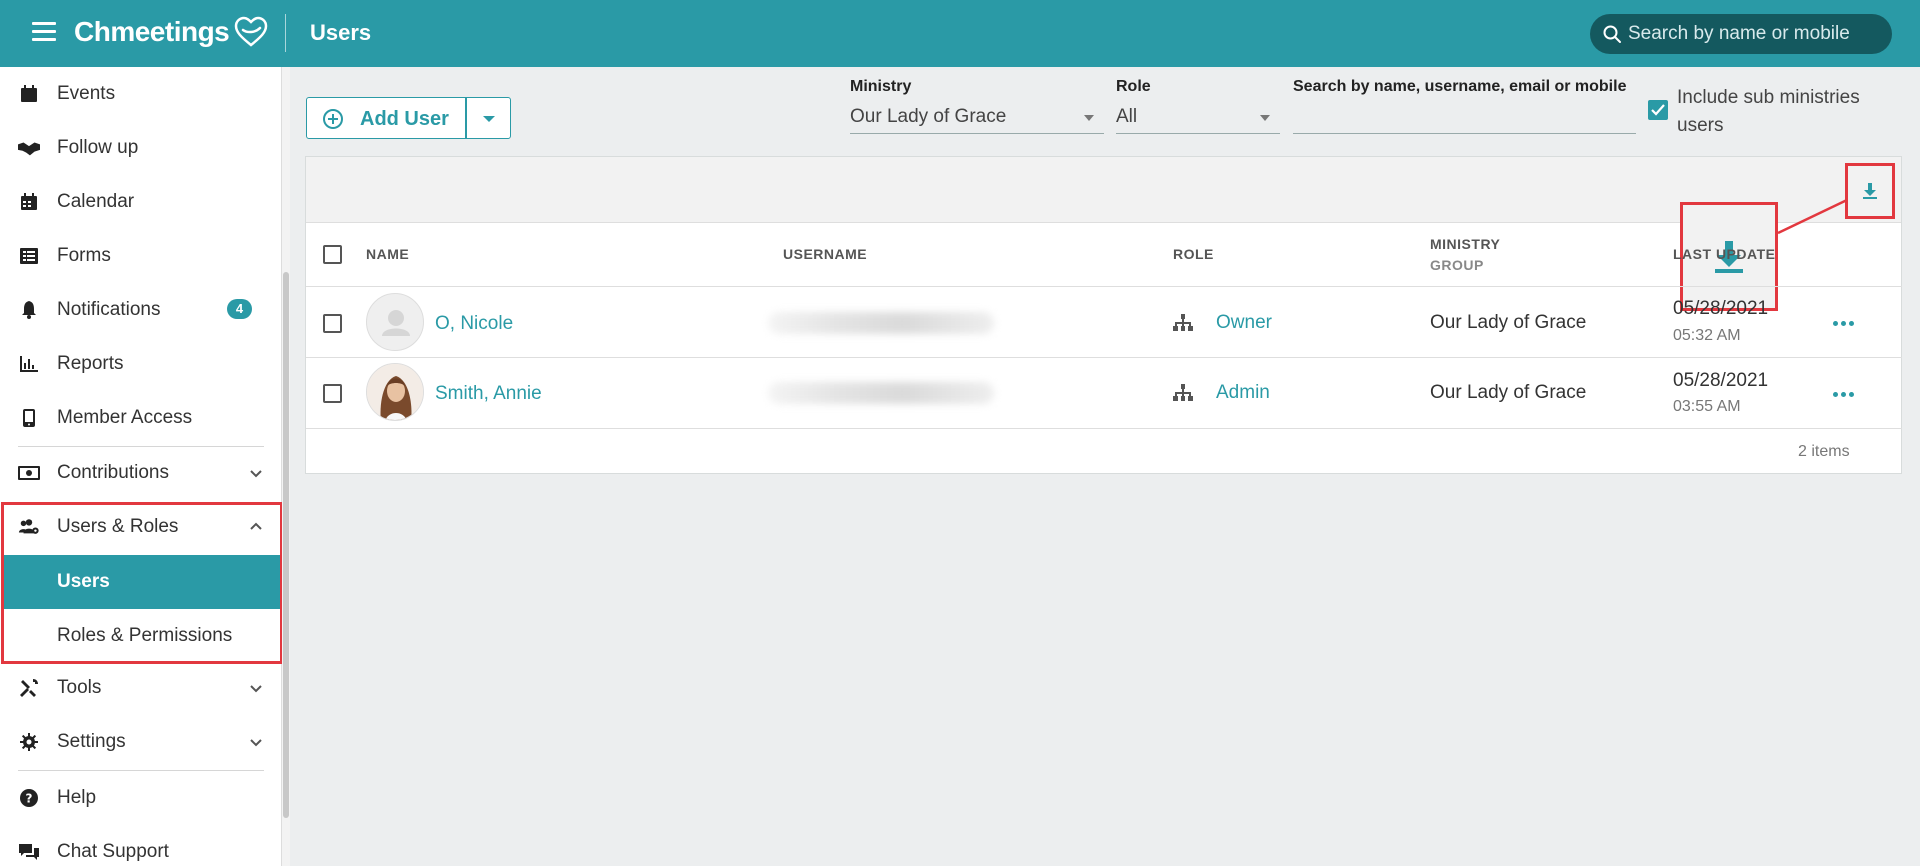  I want to click on items-count: 2 items, so click(1824, 451).